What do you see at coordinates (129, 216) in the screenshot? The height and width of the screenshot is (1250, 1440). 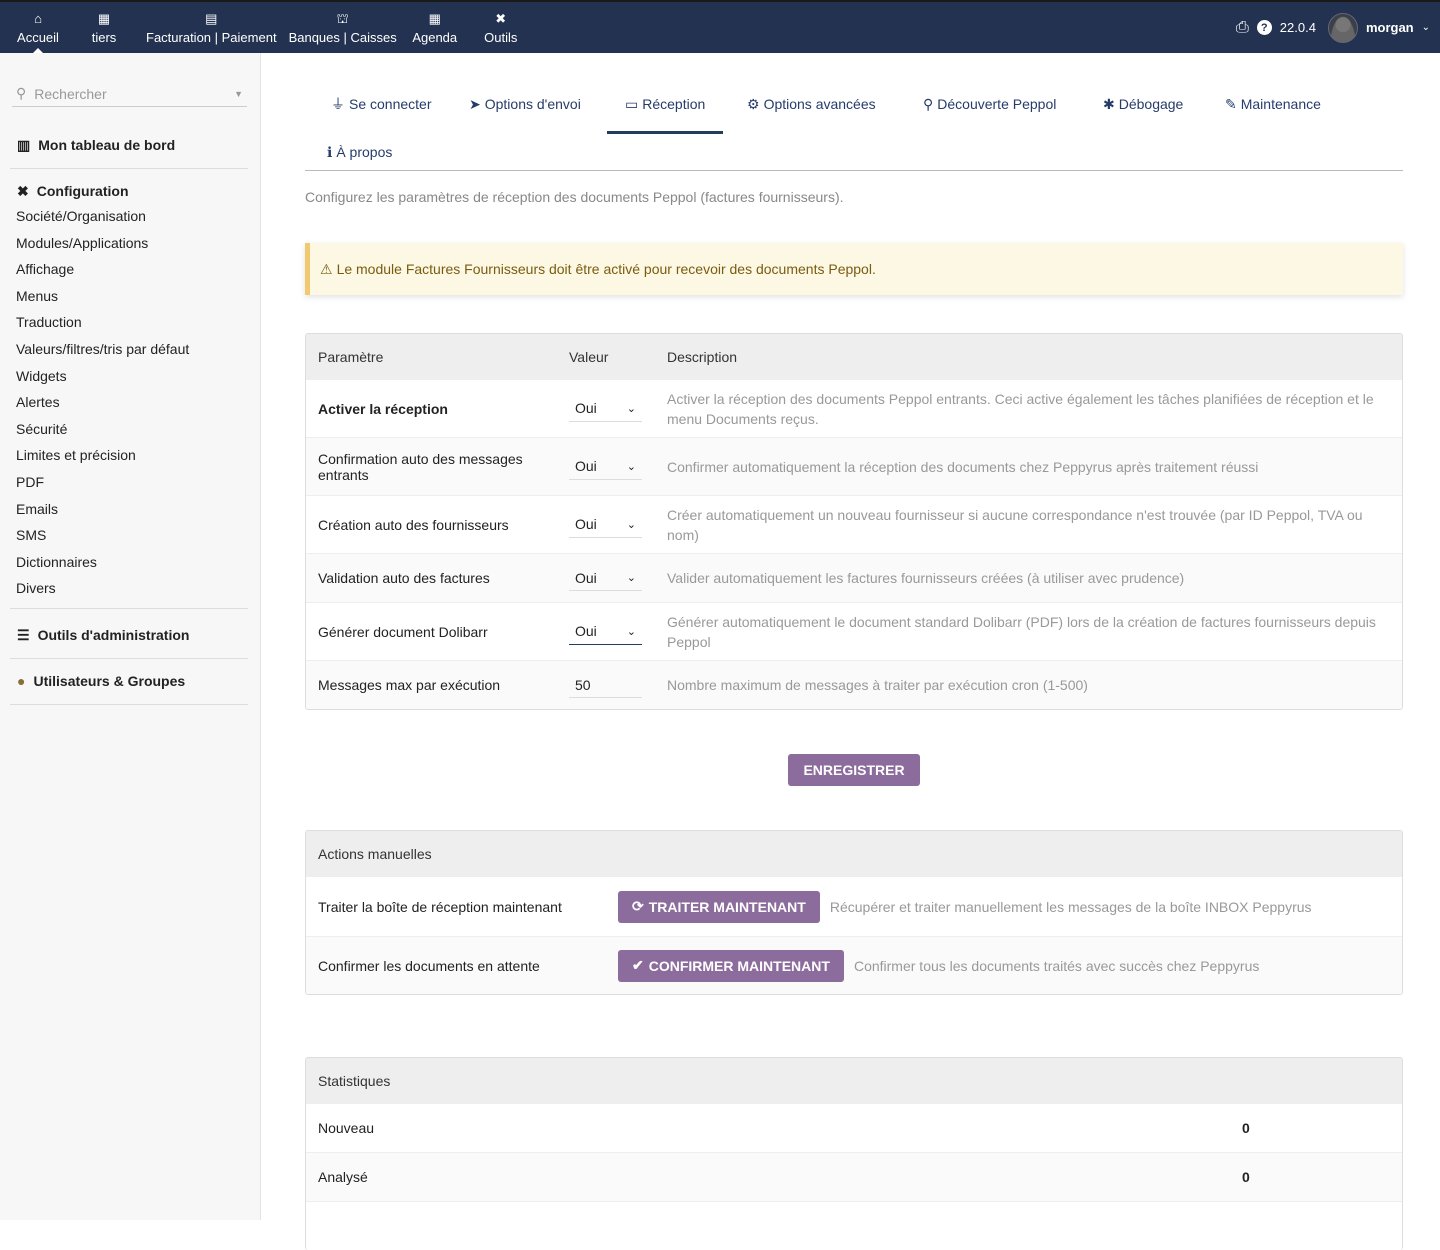 I see `sidebar-config-item: Société/Organisation` at bounding box center [129, 216].